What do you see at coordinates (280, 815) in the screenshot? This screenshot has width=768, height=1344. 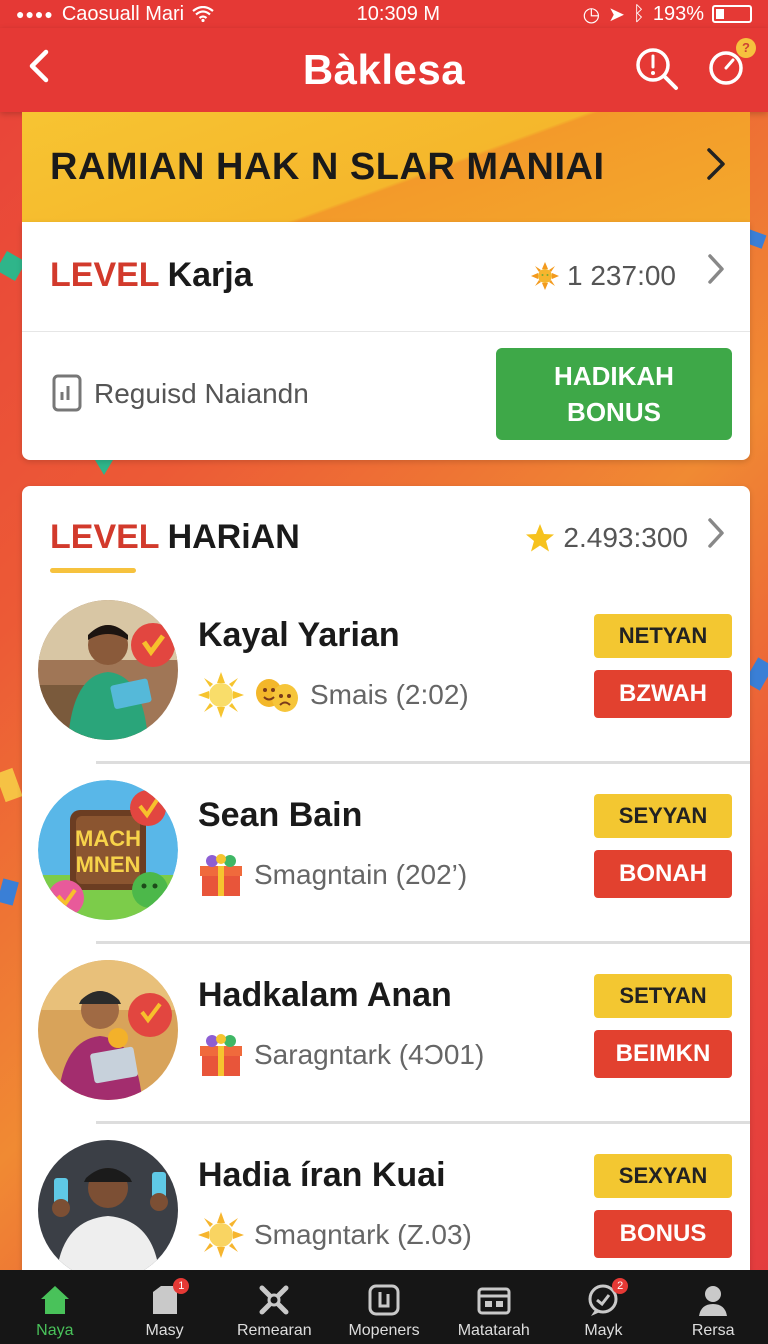 I see `entry-name: Sean Bain` at bounding box center [280, 815].